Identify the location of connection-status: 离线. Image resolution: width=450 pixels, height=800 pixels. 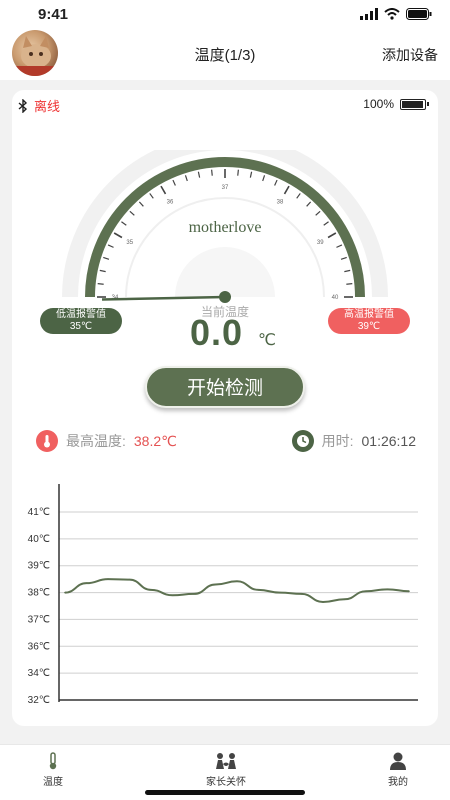
(39, 105).